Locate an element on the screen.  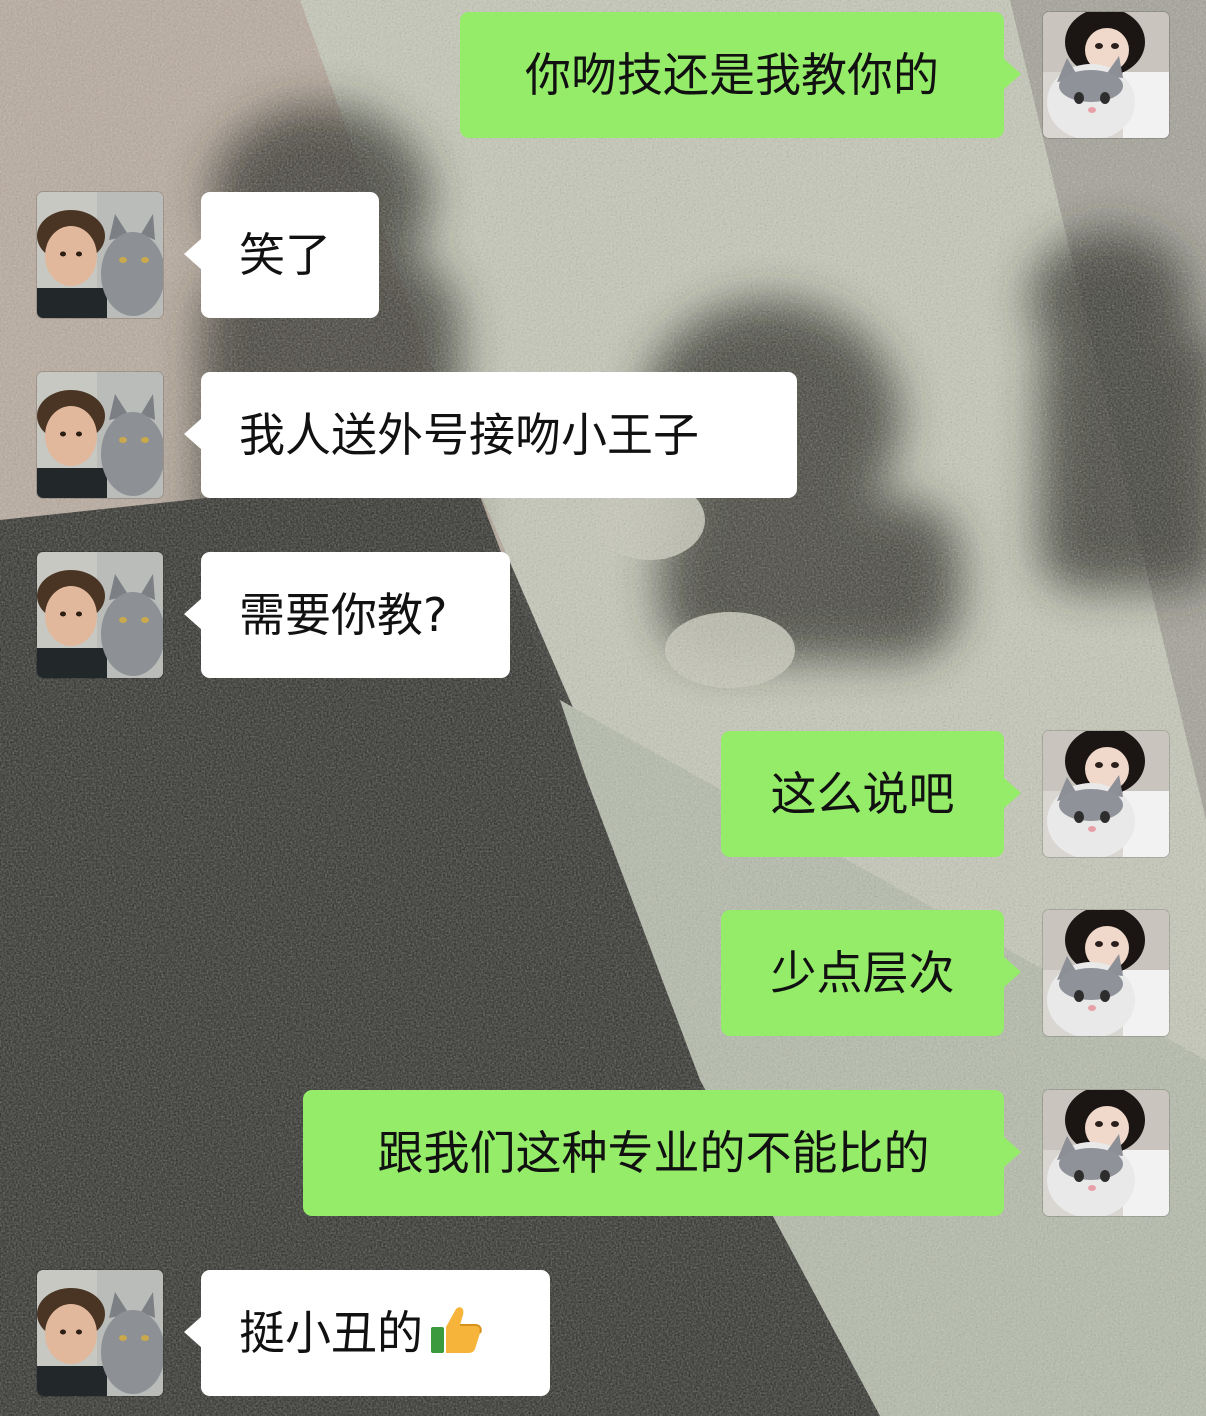
message-bubble-friend: 需要你教? is located at coordinates (347, 615).